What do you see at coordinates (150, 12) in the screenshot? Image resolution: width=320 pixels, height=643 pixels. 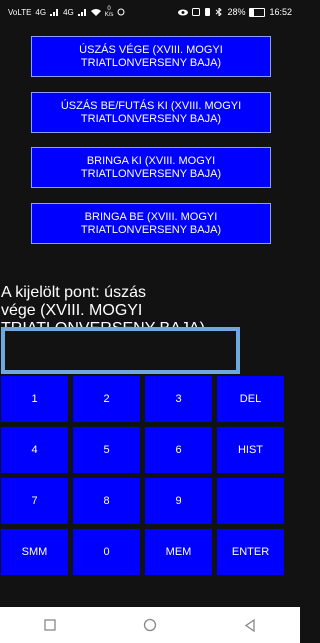 I see `status-bar: VoLTE 4G 4G 0 K/s 28% 16:52` at bounding box center [150, 12].